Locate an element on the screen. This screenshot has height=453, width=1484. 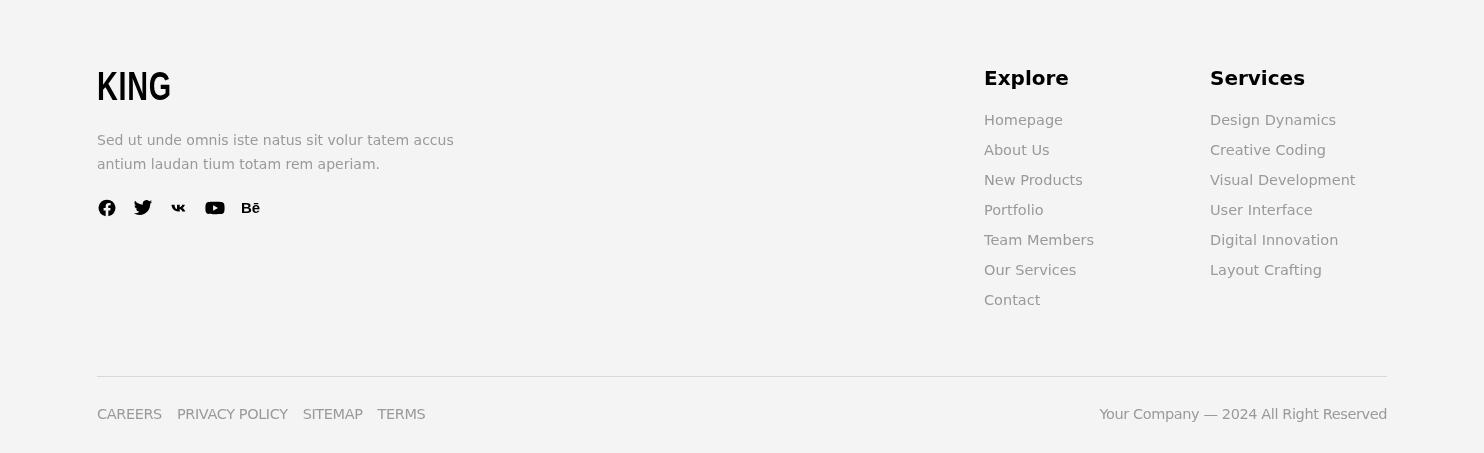
footer-link: Creative Coding is located at coordinates (1268, 150).